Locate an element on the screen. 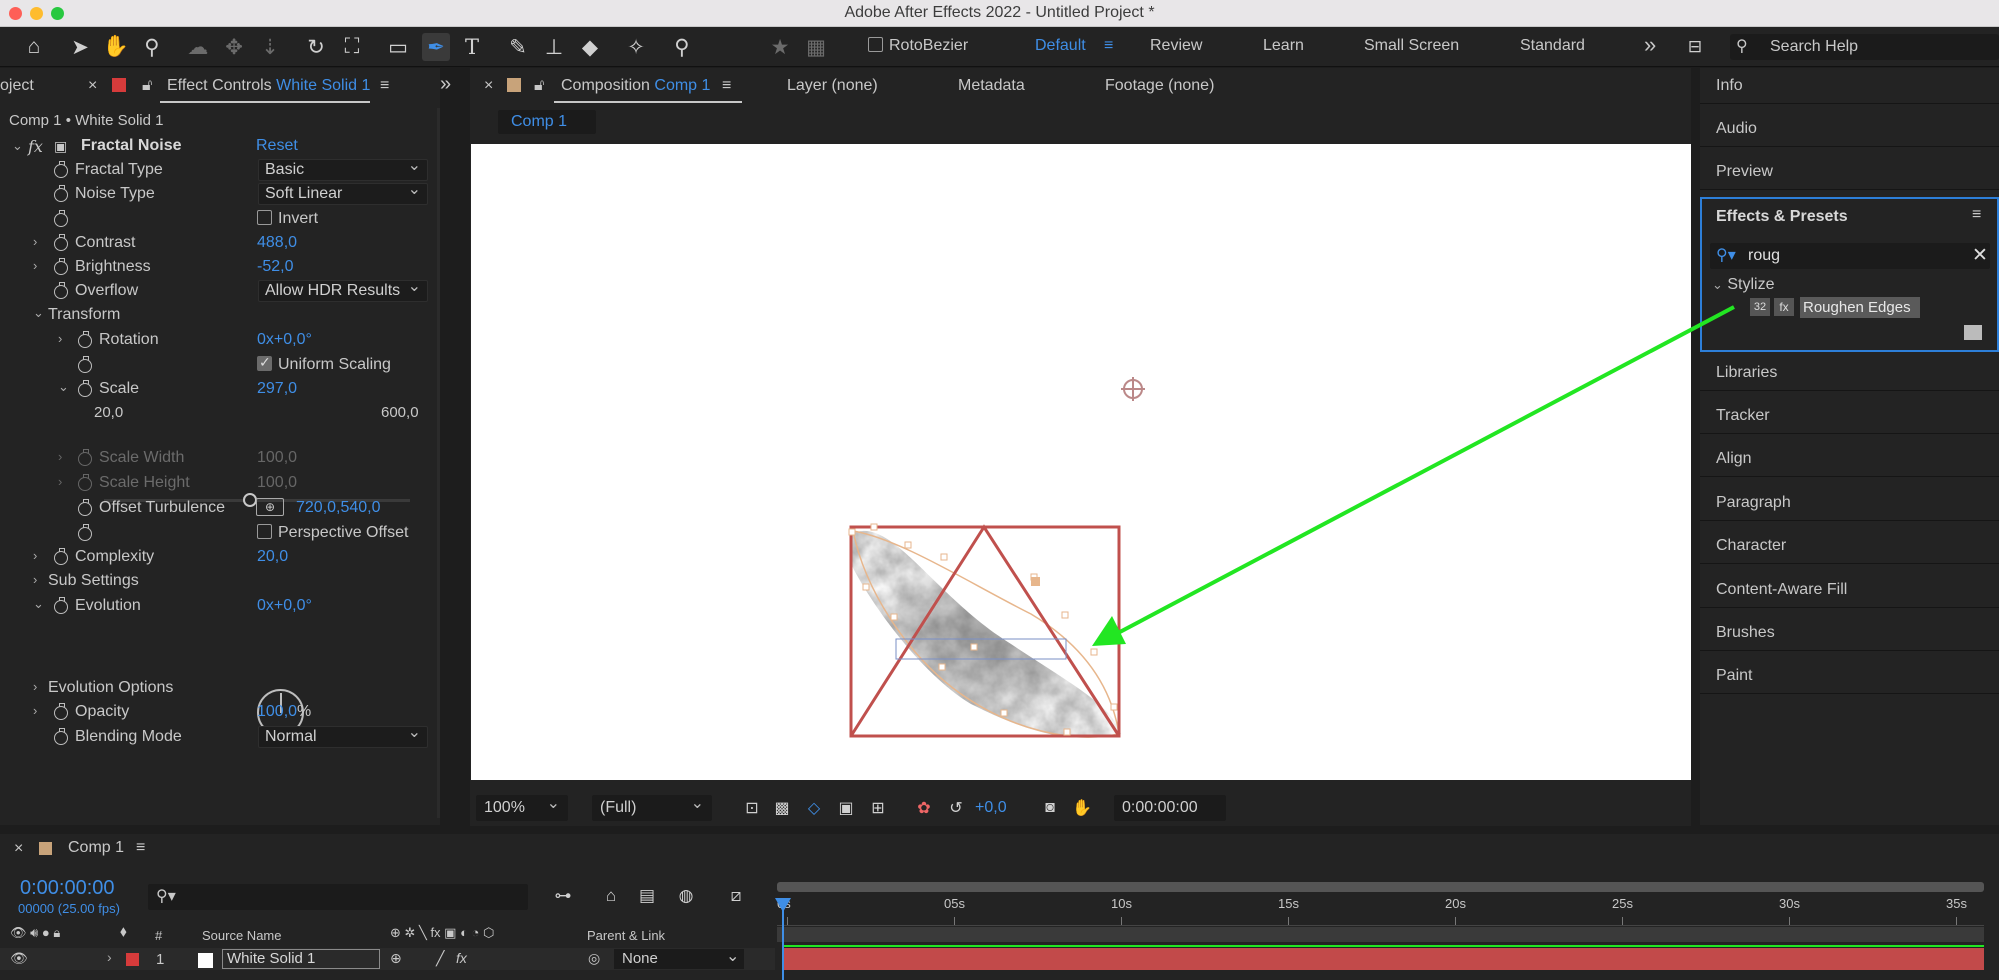  chevron-down-icon: ⌄ is located at coordinates (733, 956).